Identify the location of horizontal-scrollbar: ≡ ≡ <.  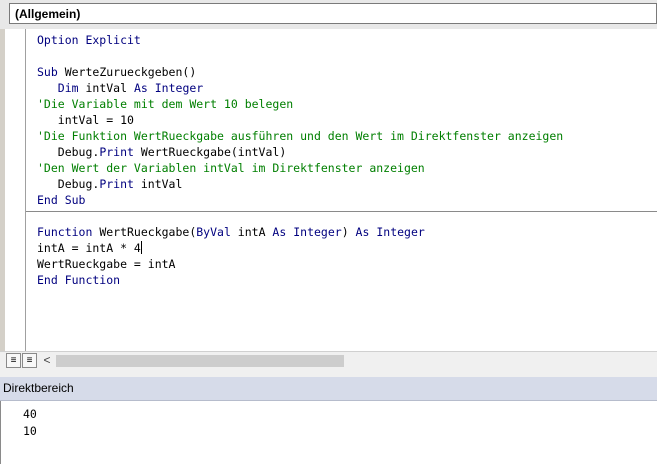
(328, 360).